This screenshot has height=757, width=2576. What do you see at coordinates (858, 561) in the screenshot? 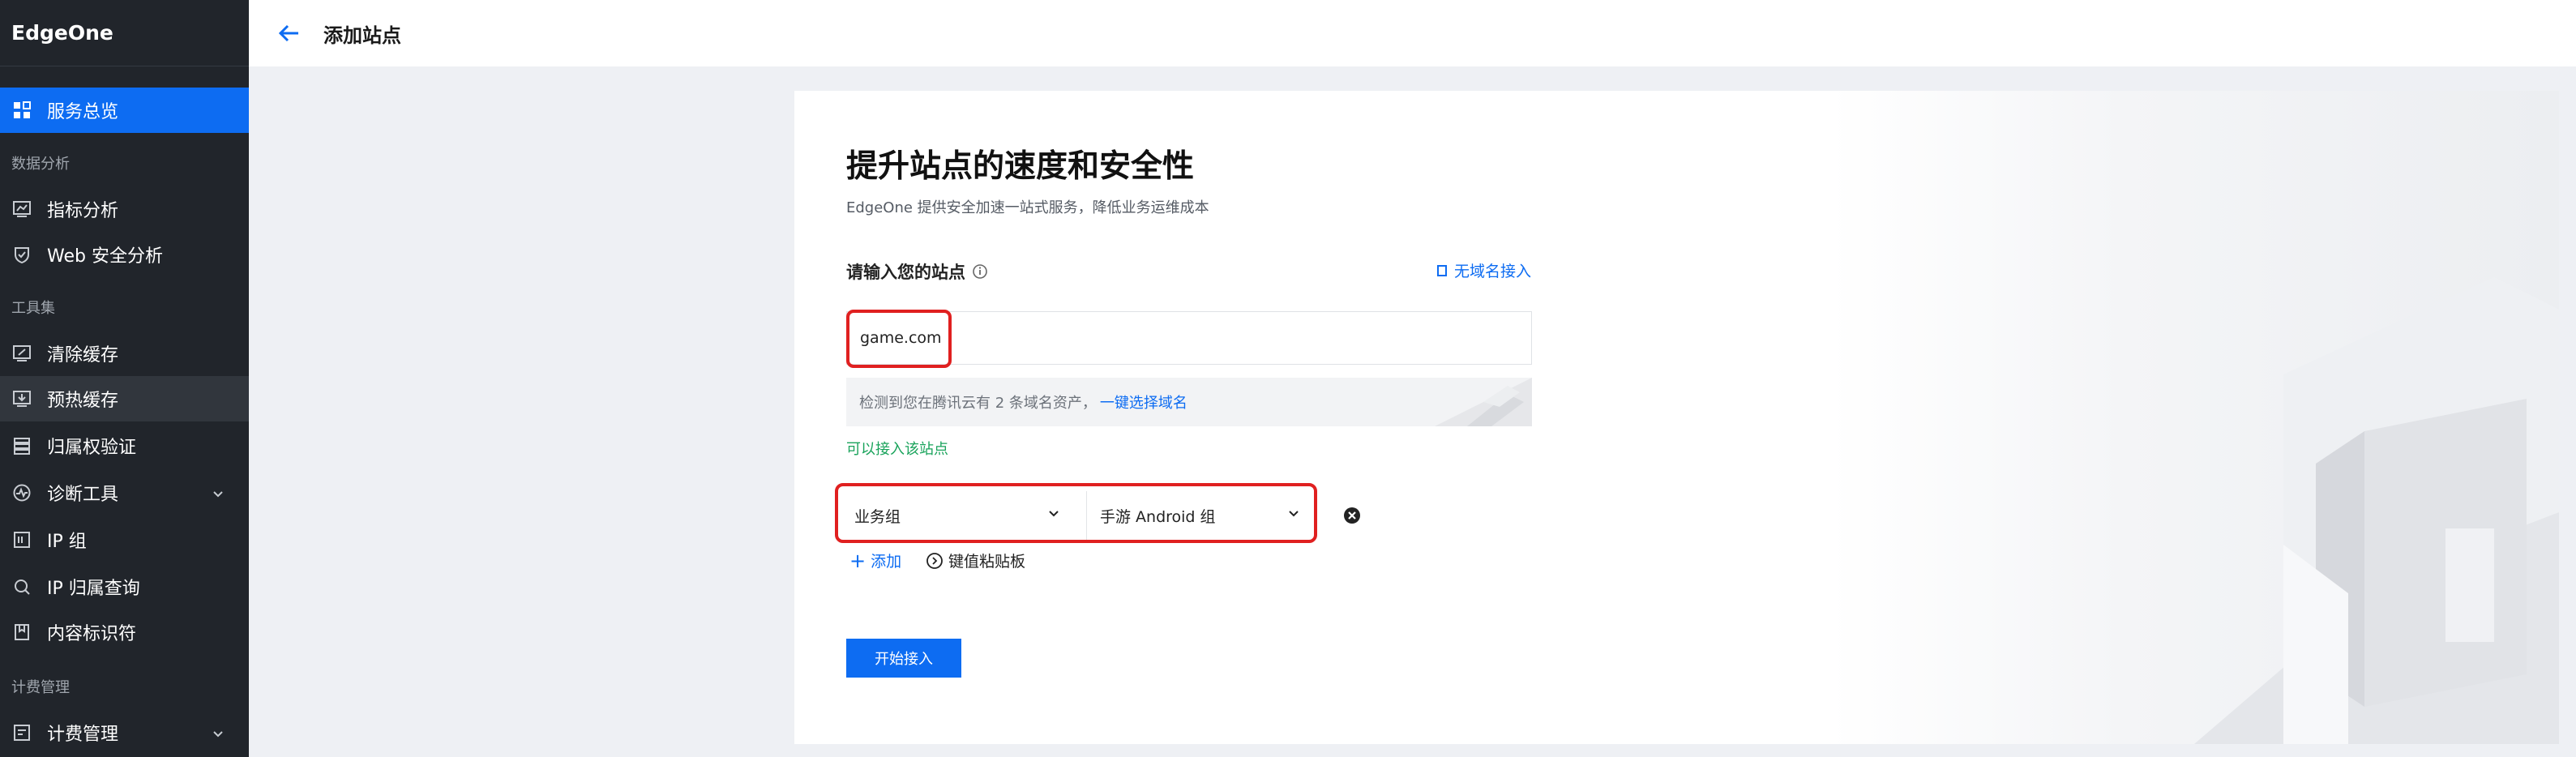
I see `plus-icon: +` at bounding box center [858, 561].